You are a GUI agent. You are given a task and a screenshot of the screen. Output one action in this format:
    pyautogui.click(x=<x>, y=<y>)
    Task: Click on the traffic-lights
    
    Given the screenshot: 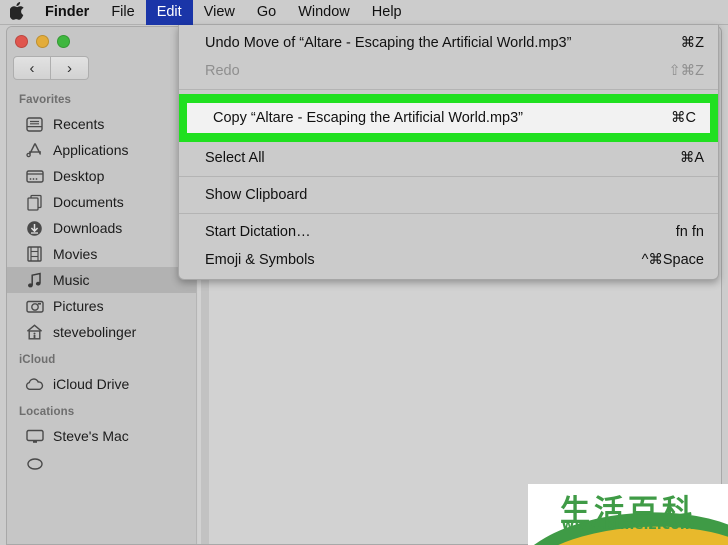 What is the action you would take?
    pyautogui.click(x=42, y=41)
    